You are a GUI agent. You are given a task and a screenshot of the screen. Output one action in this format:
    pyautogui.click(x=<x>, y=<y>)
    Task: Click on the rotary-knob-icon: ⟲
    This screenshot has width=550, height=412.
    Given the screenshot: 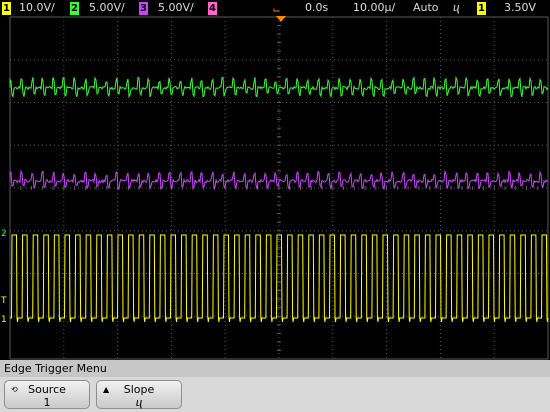 What is the action you would take?
    pyautogui.click(x=14, y=389)
    